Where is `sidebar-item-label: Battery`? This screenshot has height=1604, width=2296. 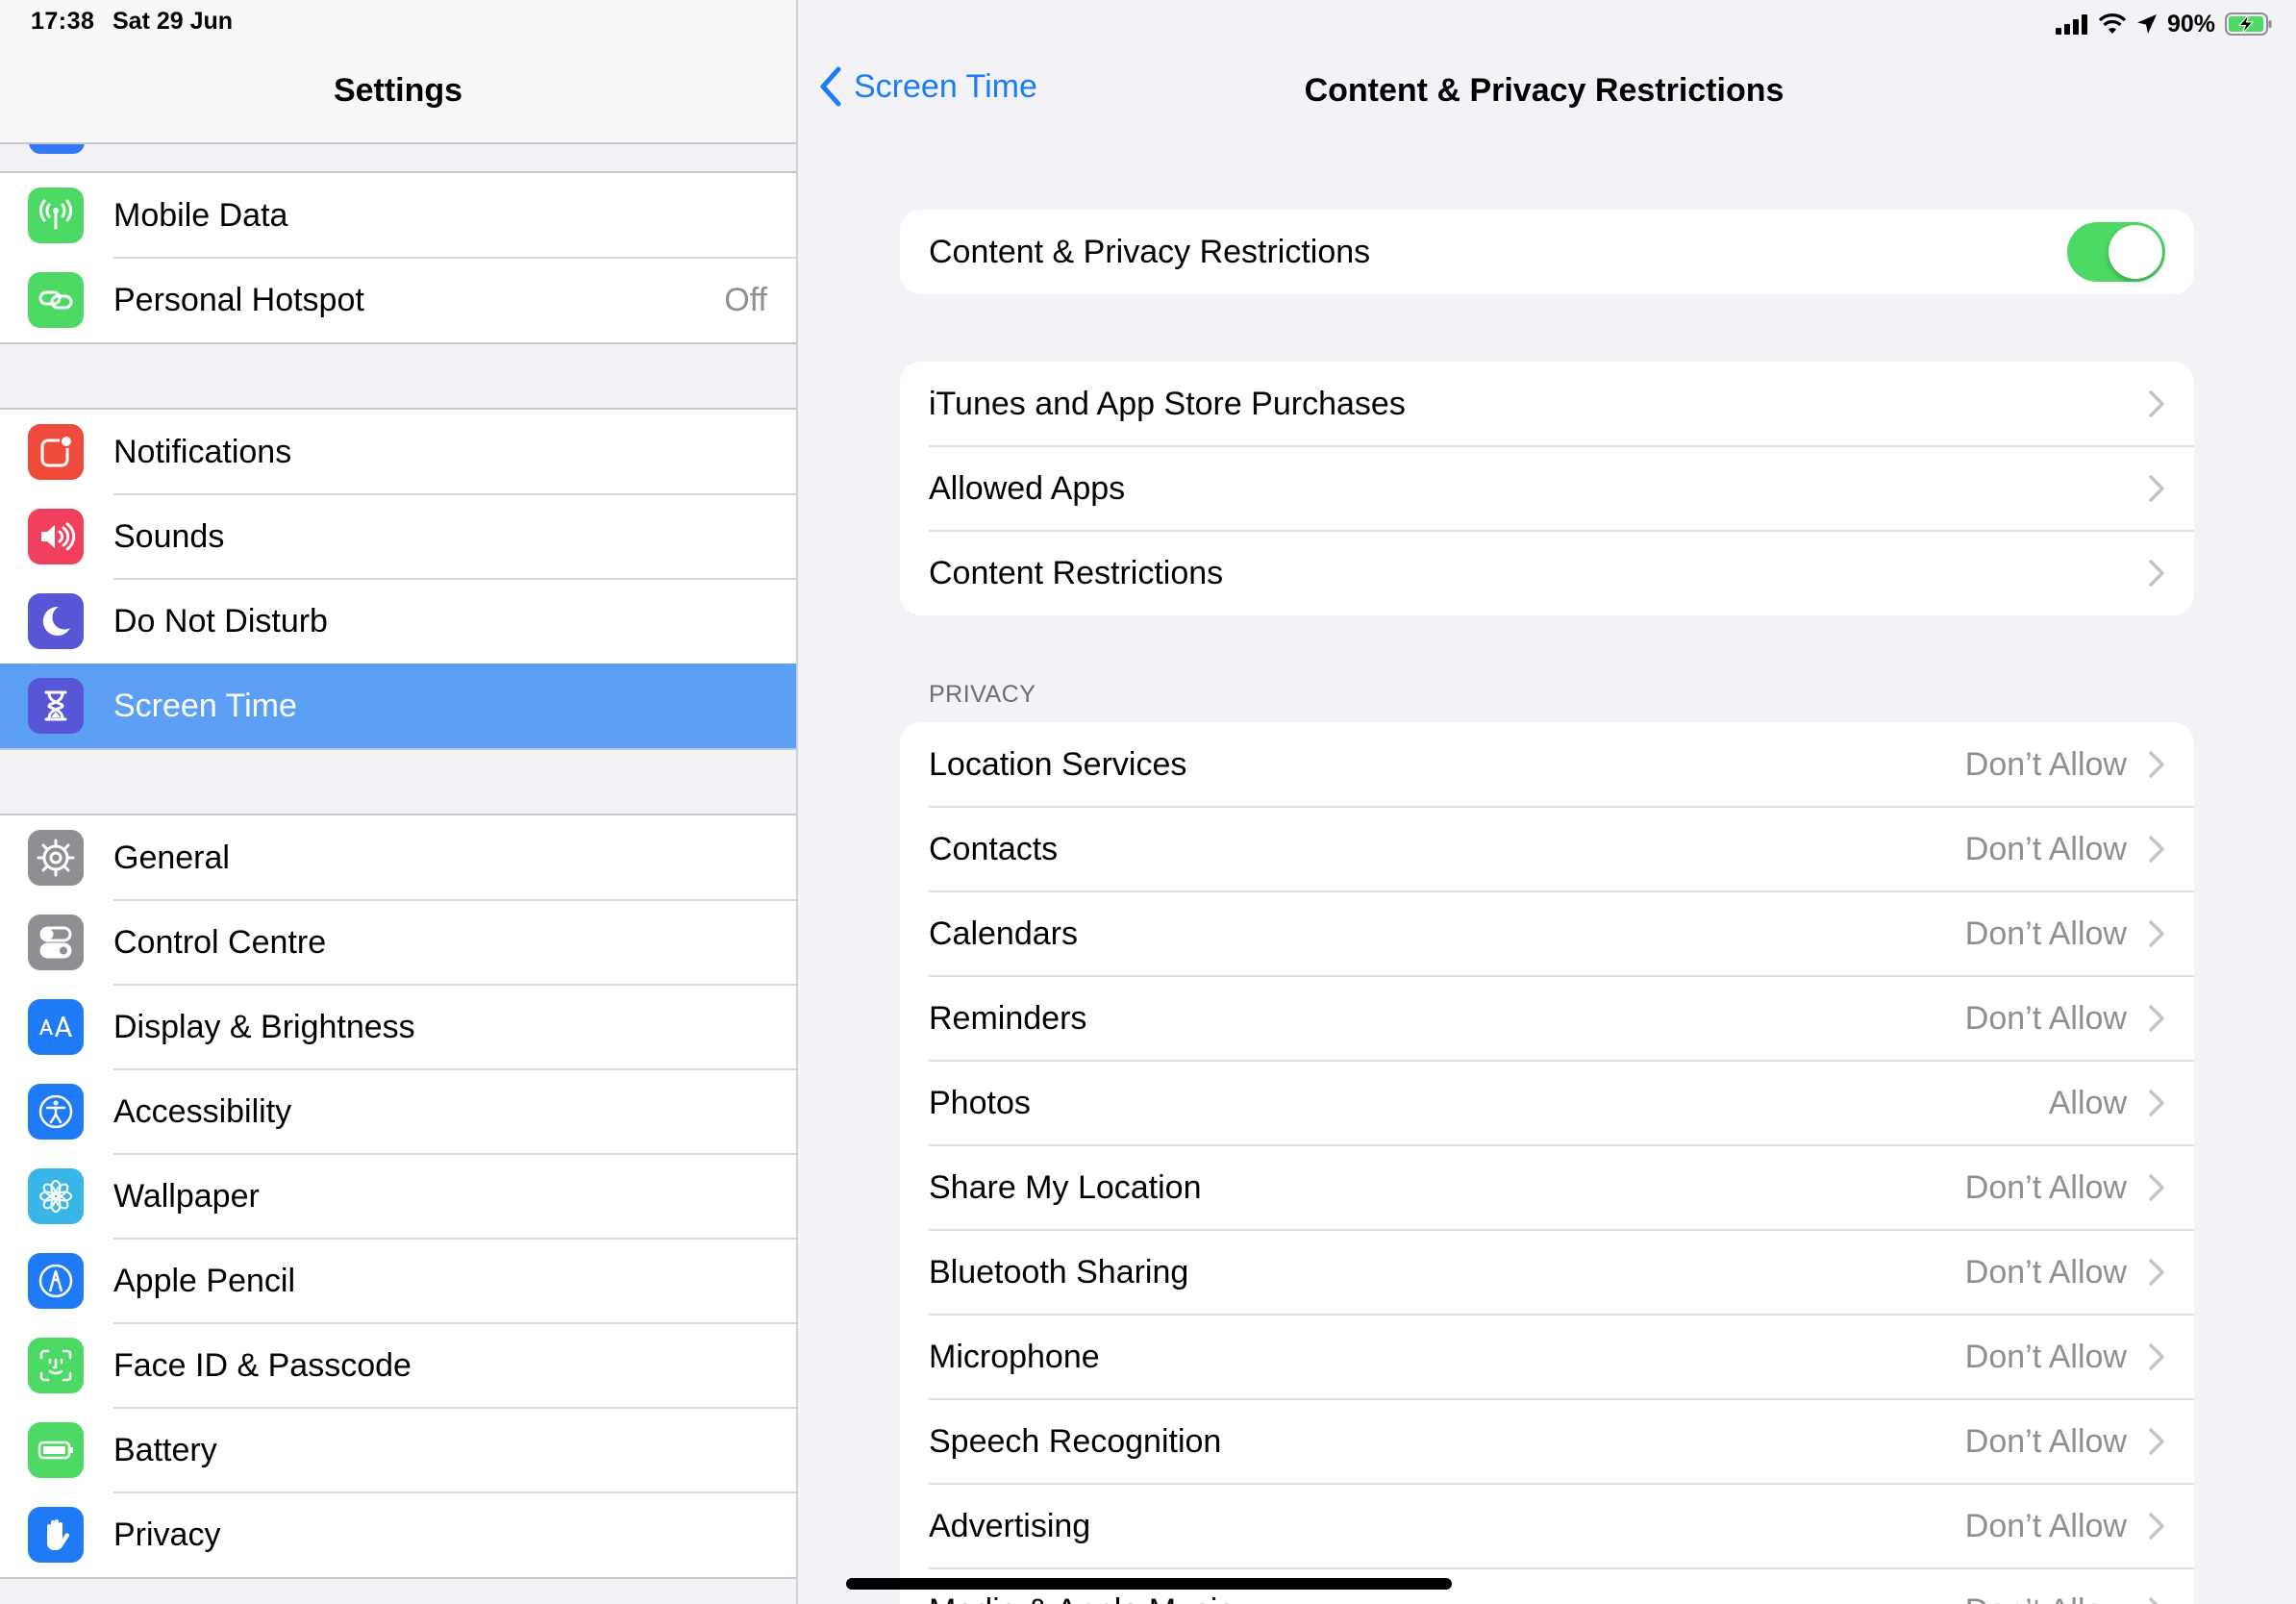 sidebar-item-label: Battery is located at coordinates (165, 1449).